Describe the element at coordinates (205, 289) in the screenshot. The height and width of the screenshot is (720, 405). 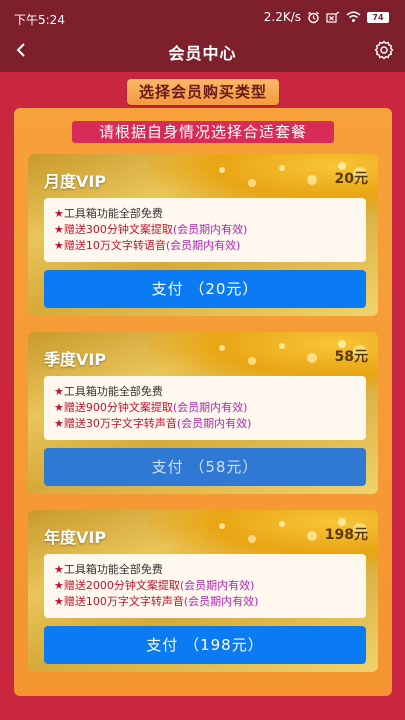
I see `pay-button-monthly: 支付 （20元）` at that location.